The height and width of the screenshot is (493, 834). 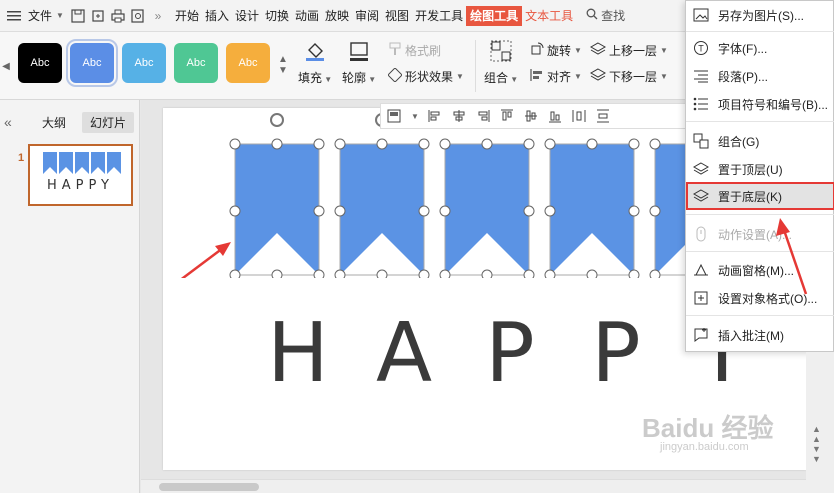 I want to click on tab-slideshow: 放映, so click(x=337, y=16).